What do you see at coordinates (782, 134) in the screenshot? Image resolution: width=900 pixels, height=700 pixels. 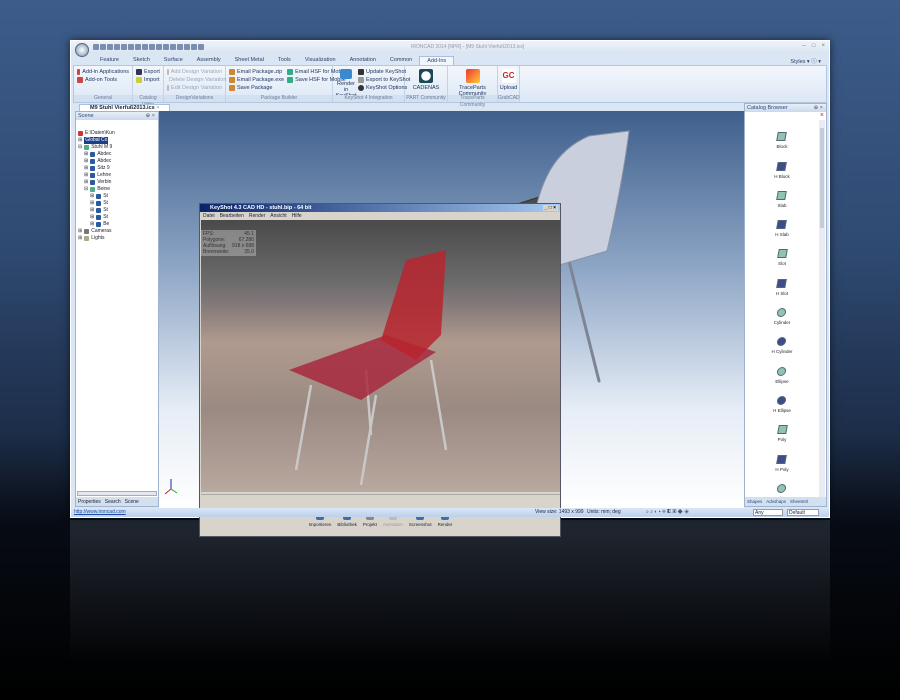 I see `catalog-item-block: Block` at bounding box center [782, 134].